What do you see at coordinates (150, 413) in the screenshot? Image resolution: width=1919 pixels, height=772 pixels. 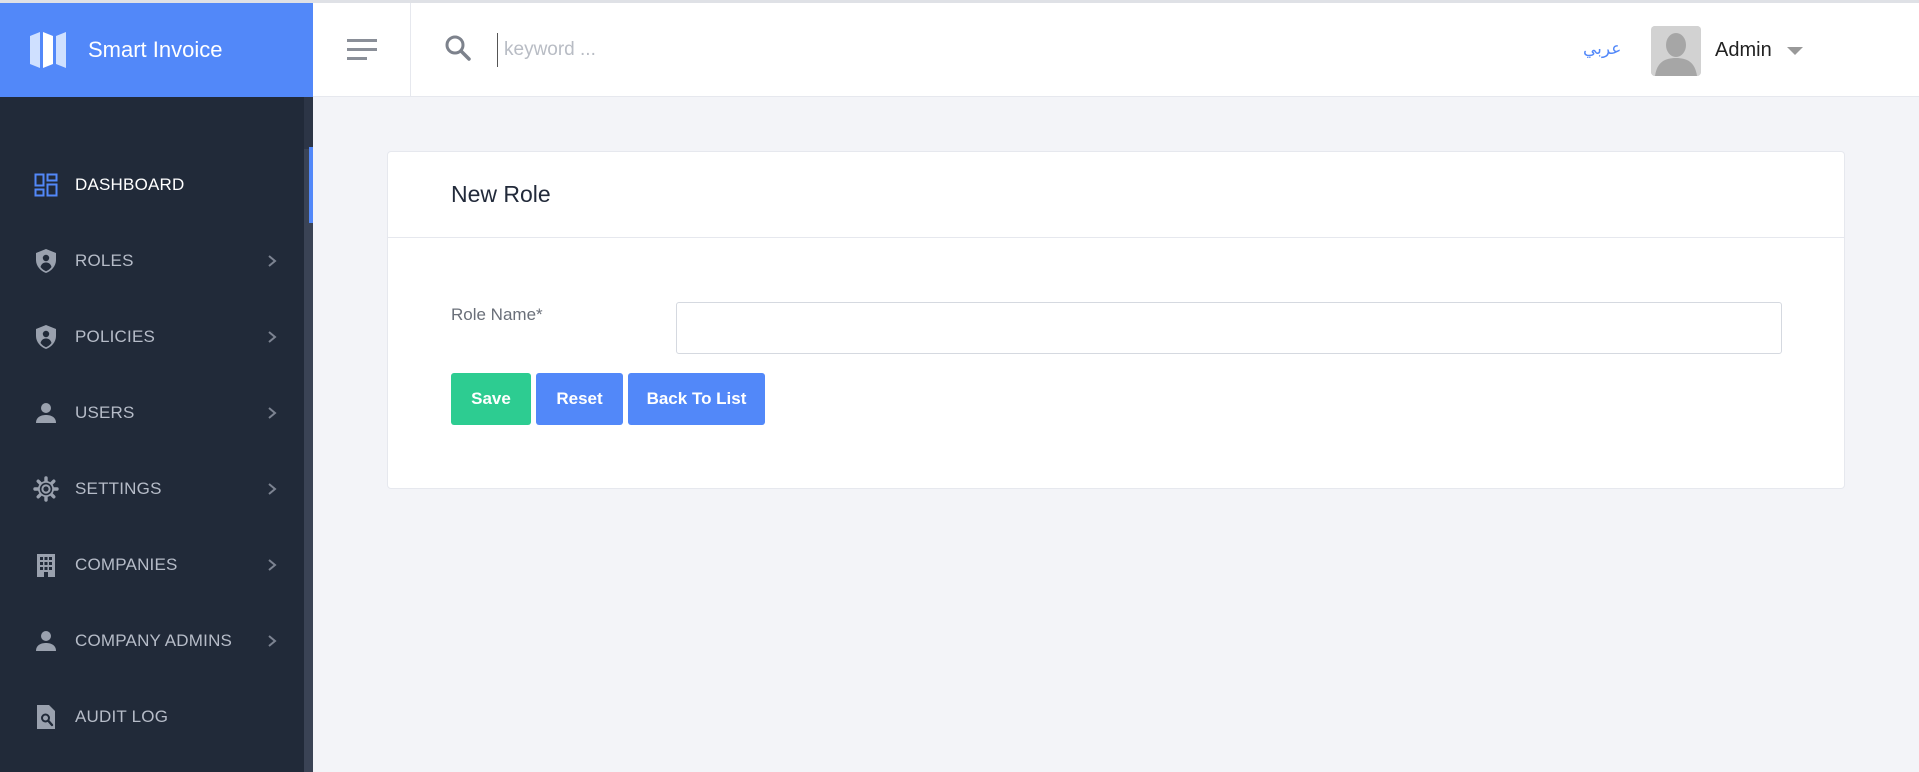 I see `sidebar-item-users: USERS` at bounding box center [150, 413].